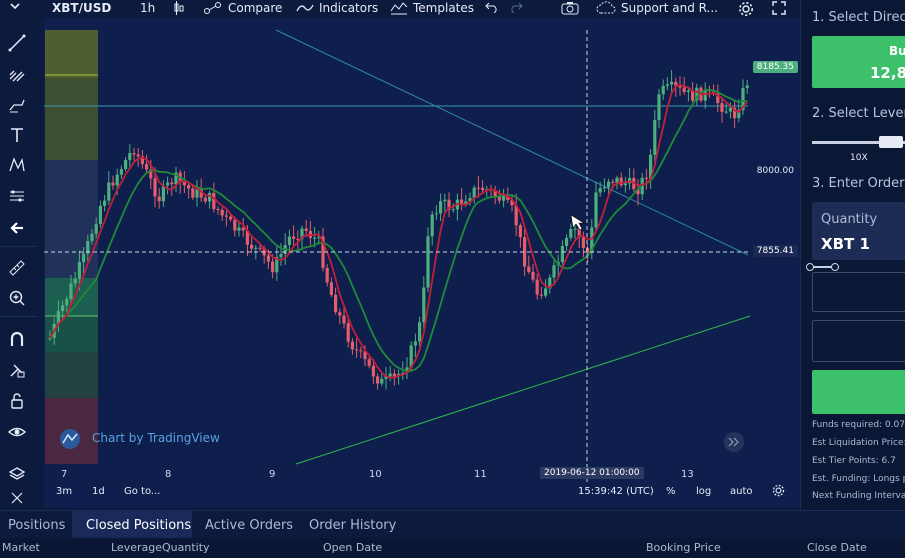 The width and height of the screenshot is (905, 558). Describe the element at coordinates (36, 525) in the screenshot. I see `tab-positions: Positions` at that location.